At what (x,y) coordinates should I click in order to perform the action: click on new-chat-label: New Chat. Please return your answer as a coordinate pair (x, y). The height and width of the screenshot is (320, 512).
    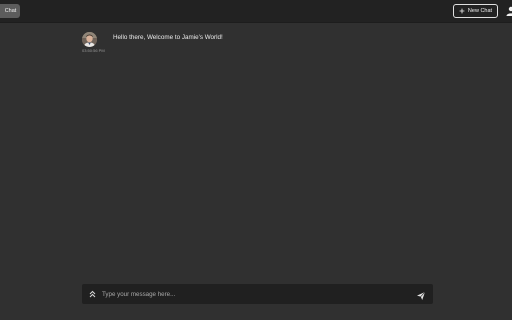
    Looking at the image, I should click on (480, 11).